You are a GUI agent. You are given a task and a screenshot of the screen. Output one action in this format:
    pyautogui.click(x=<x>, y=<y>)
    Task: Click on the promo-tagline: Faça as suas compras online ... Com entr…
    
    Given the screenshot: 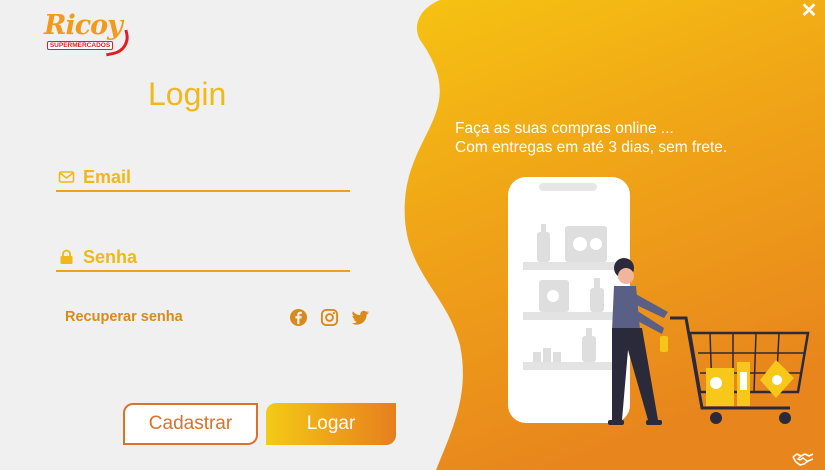 What is the action you would take?
    pyautogui.click(x=591, y=138)
    